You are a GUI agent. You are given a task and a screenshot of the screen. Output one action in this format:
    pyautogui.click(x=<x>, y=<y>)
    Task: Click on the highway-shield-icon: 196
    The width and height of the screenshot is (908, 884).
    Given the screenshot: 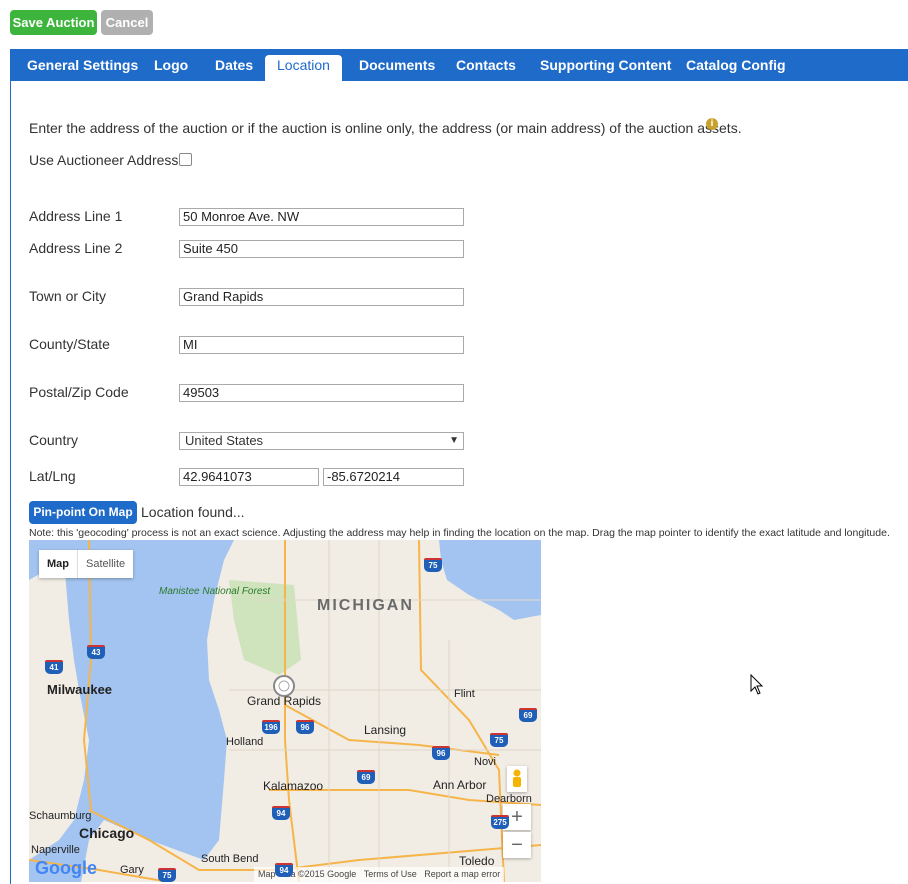 What is the action you would take?
    pyautogui.click(x=271, y=727)
    